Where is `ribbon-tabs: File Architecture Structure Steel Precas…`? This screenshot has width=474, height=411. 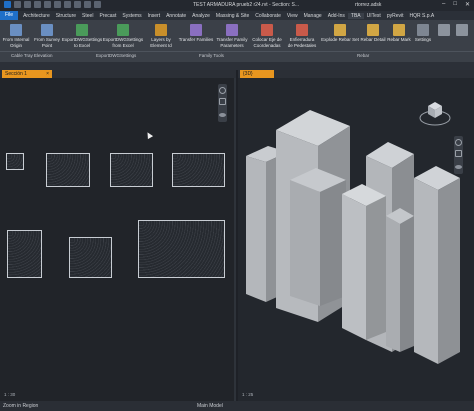
ribbon-tabs: File Architecture Structure Steel Precas… is located at coordinates (237, 15).